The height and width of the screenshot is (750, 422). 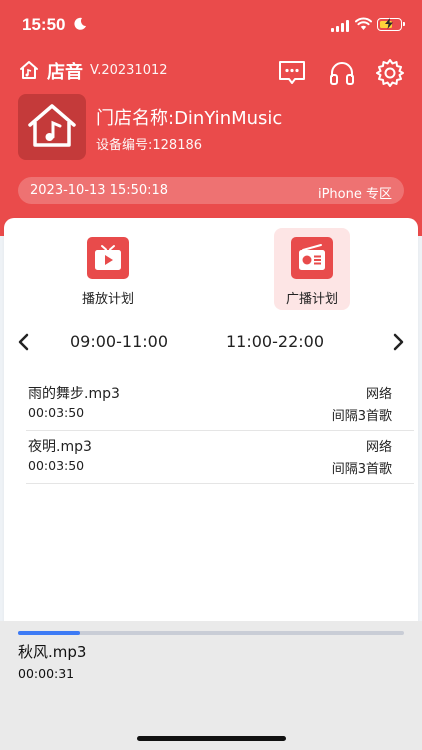 What do you see at coordinates (119, 341) in the screenshot?
I see `time-slot-1: 09:00-11:00` at bounding box center [119, 341].